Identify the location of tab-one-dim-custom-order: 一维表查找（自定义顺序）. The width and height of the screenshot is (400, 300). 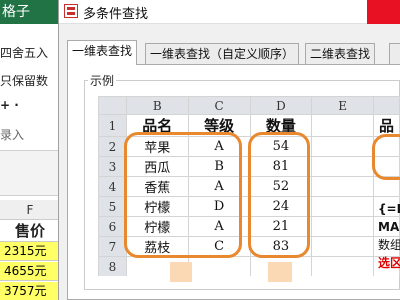
(222, 53).